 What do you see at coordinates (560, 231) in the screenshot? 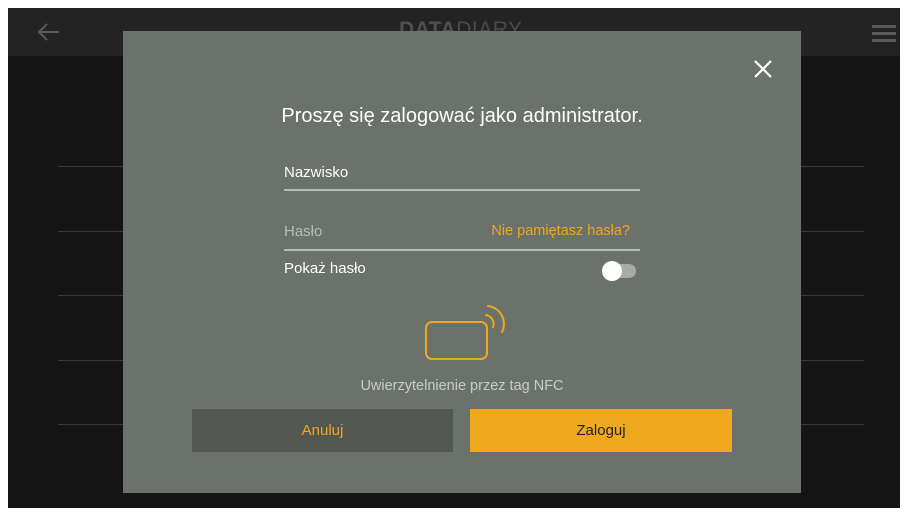
I see `forgot-password-link: Nie pamiętasz hasła?` at bounding box center [560, 231].